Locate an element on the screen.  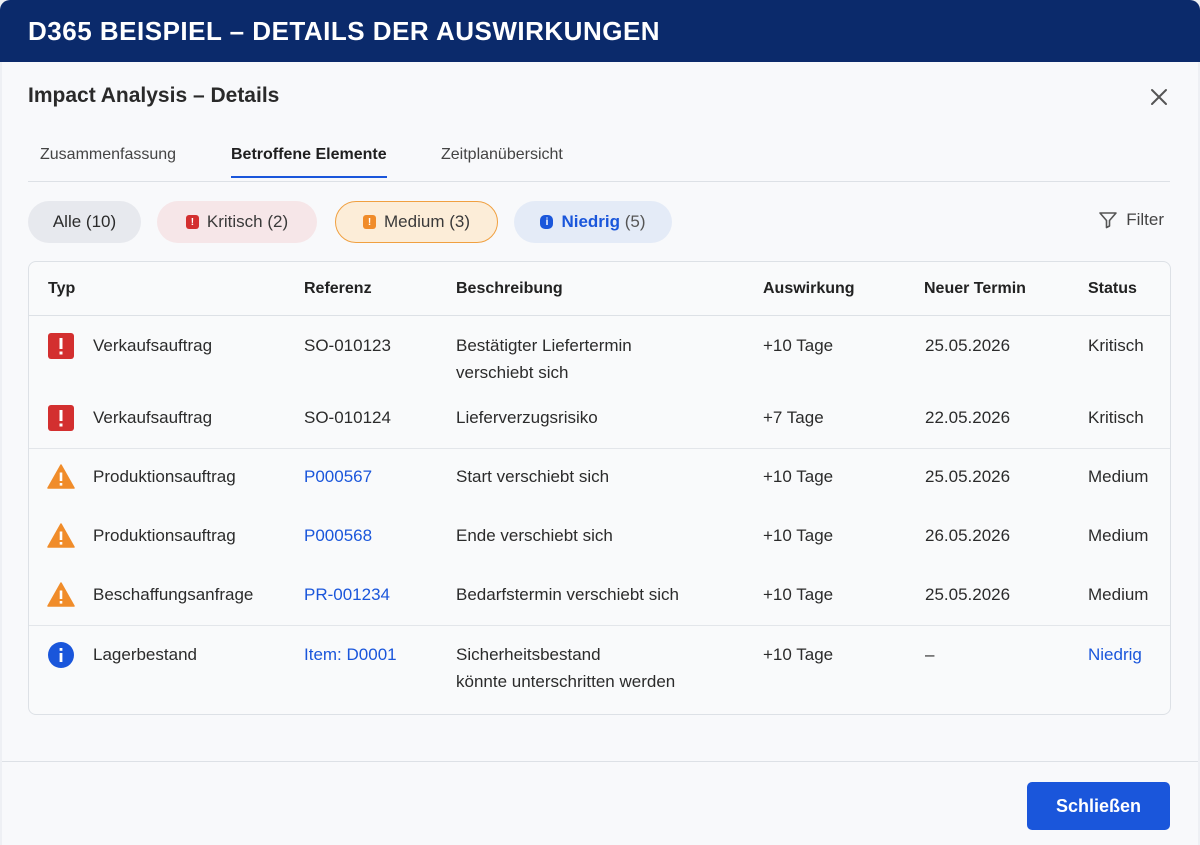
cell-status: Niedrig is located at coordinates (1115, 654).